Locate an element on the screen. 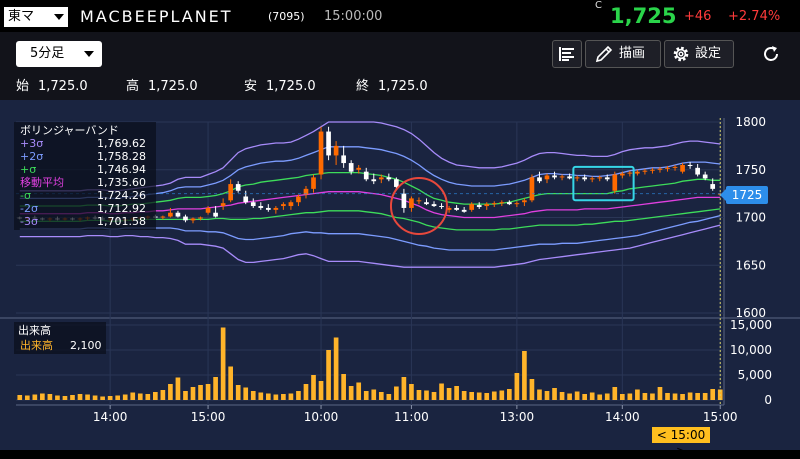 Image resolution: width=800 pixels, height=459 pixels. time-tick-label: 13:00 is located at coordinates (517, 417).